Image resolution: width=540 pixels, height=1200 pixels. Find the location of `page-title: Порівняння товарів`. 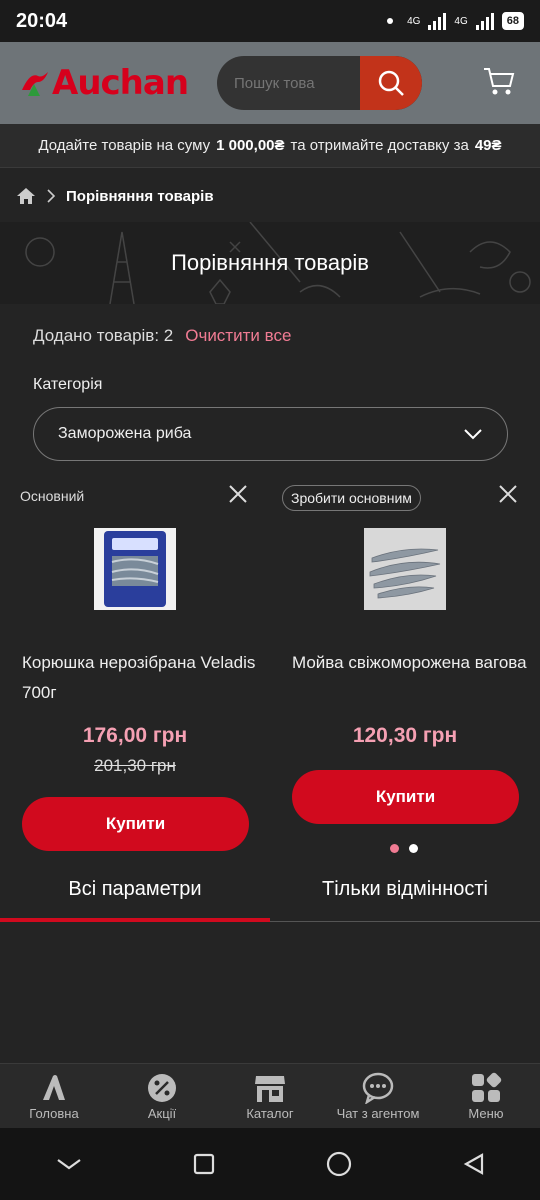

page-title: Порівняння товарів is located at coordinates (270, 262).